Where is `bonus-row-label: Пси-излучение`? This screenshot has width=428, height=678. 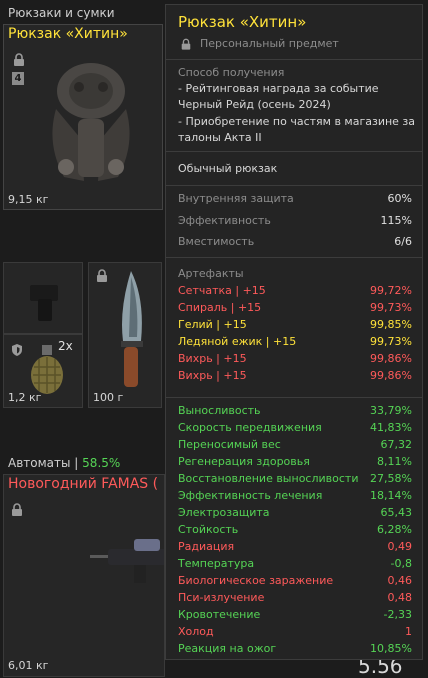 bonus-row-label: Пси-излучение is located at coordinates (221, 597).